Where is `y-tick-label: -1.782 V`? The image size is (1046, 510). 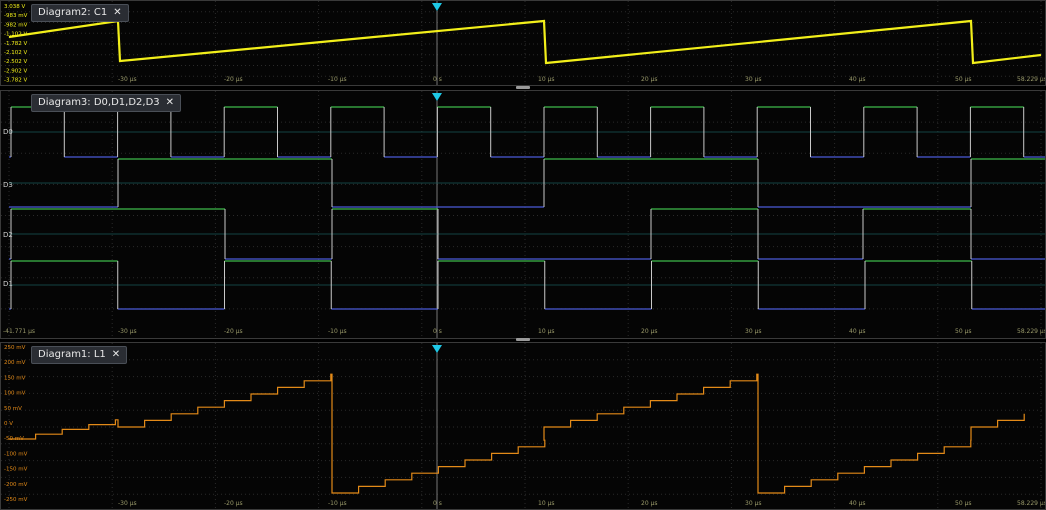
y-tick-label: -1.782 V is located at coordinates (15, 44).